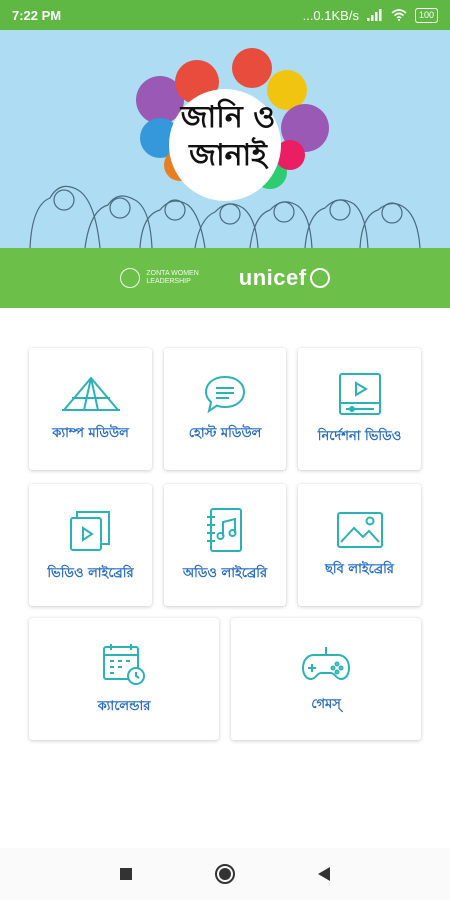 The width and height of the screenshot is (450, 900). I want to click on signal-icon, so click(374, 15).